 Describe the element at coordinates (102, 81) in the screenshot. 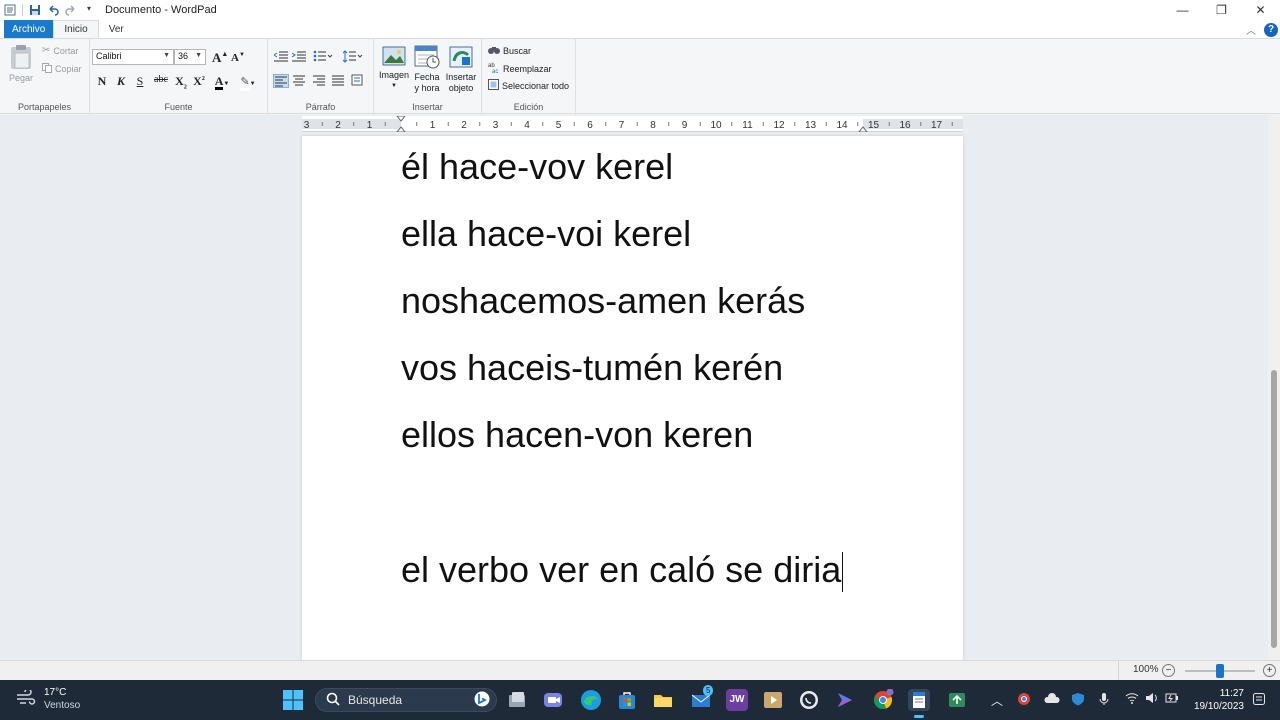

I see `bold-button: N` at that location.